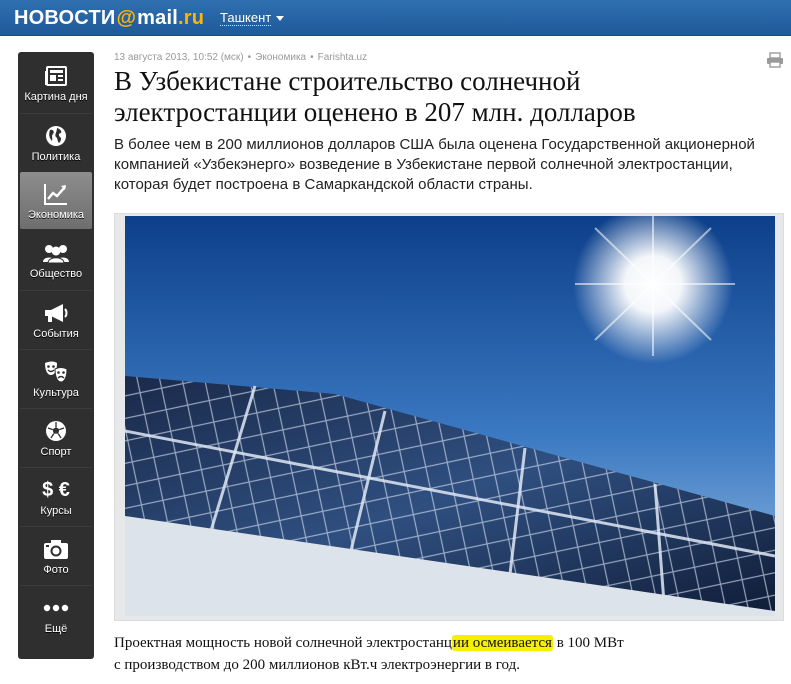  Describe the element at coordinates (280, 57) in the screenshot. I see `article-rubric-link: Экономика` at that location.